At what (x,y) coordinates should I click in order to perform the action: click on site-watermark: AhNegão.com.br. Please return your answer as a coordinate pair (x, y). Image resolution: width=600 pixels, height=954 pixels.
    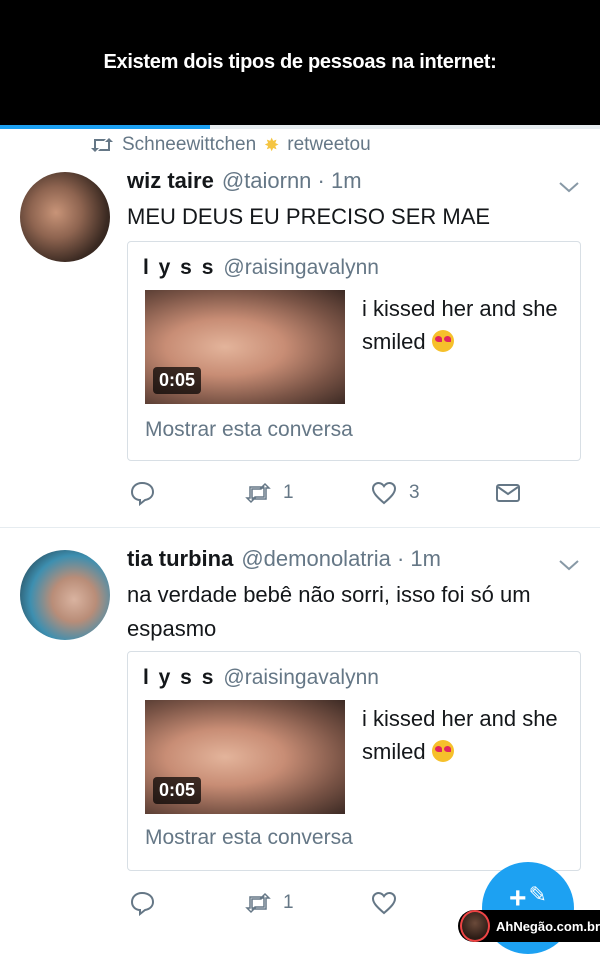
    Looking at the image, I should click on (529, 926).